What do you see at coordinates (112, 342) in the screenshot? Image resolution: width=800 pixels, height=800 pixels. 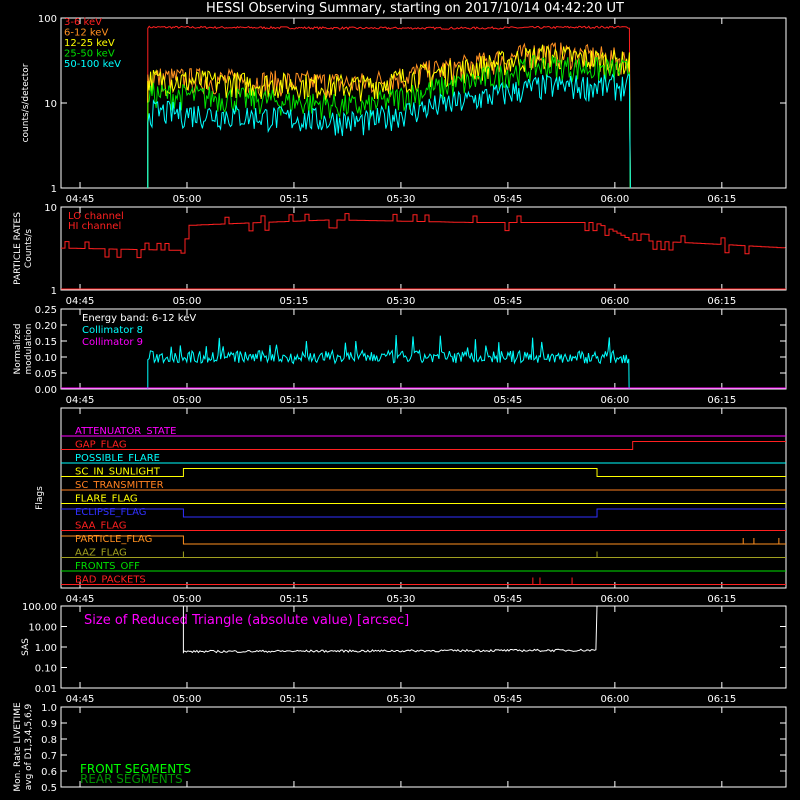 I see `legend-entry: Collimator 9` at bounding box center [112, 342].